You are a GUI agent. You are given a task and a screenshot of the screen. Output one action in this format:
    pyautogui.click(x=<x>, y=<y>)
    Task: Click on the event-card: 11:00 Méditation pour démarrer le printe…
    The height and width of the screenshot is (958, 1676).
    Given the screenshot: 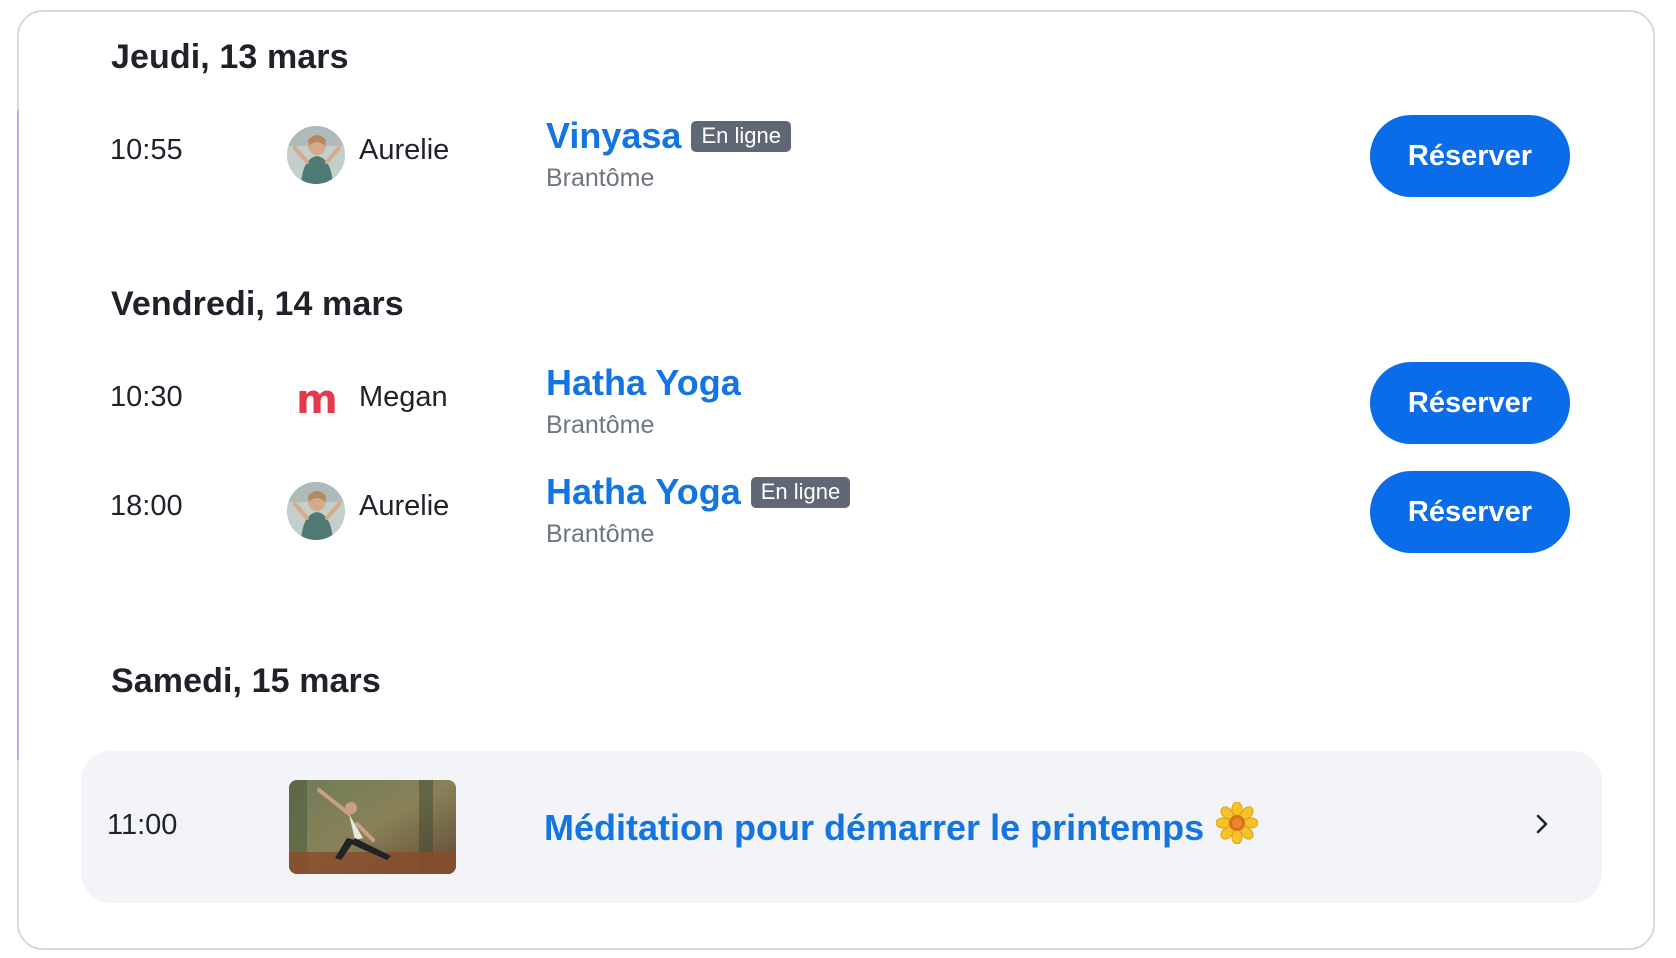 What is the action you would take?
    pyautogui.click(x=841, y=827)
    